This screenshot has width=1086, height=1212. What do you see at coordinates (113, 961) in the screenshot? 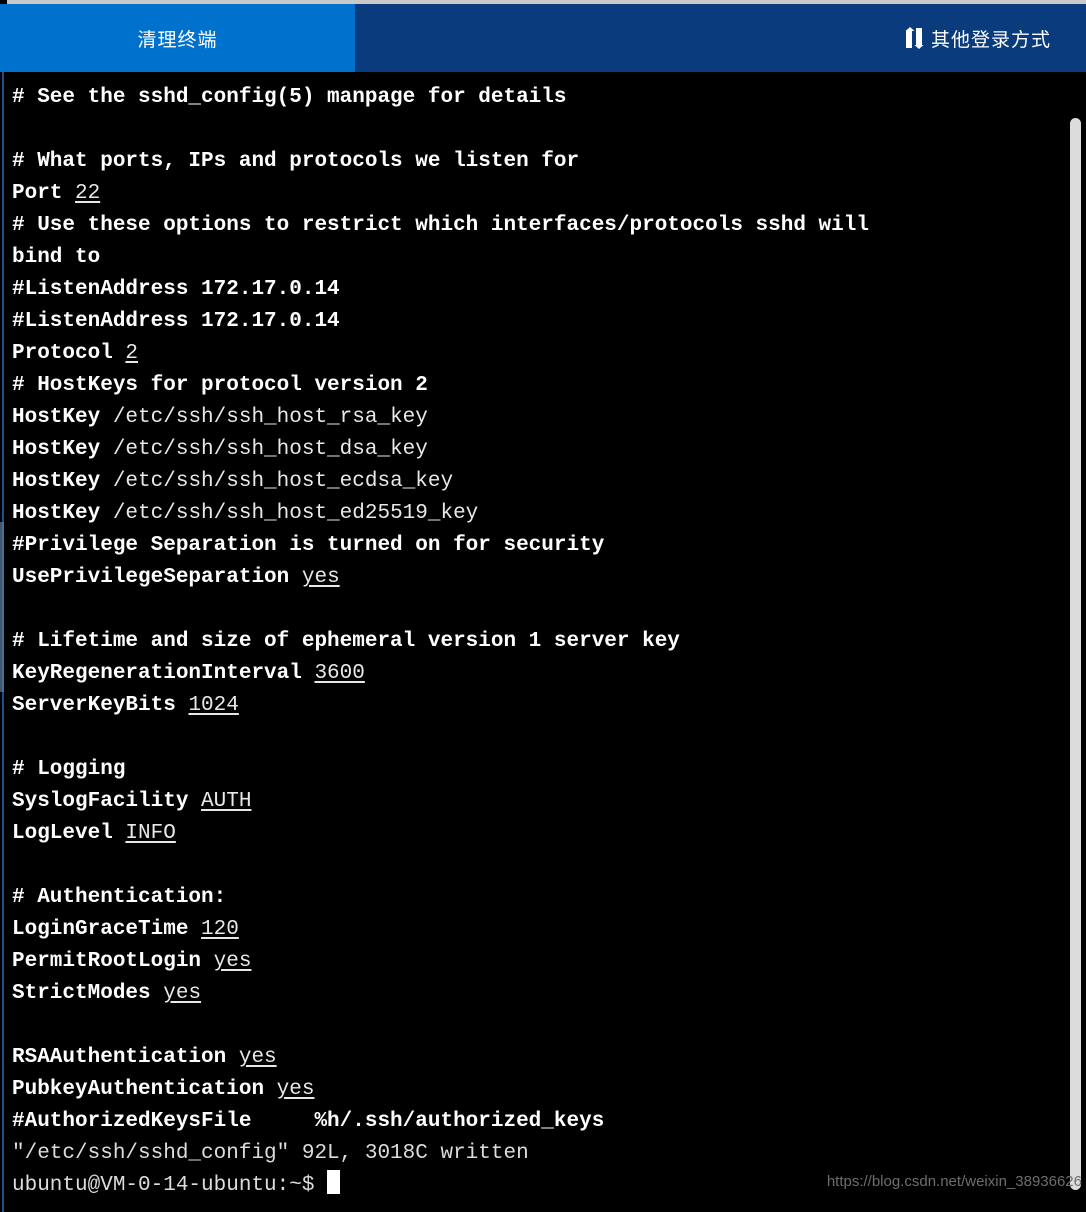
I see `terminal-line-keyword: PermitRootLogin` at bounding box center [113, 961].